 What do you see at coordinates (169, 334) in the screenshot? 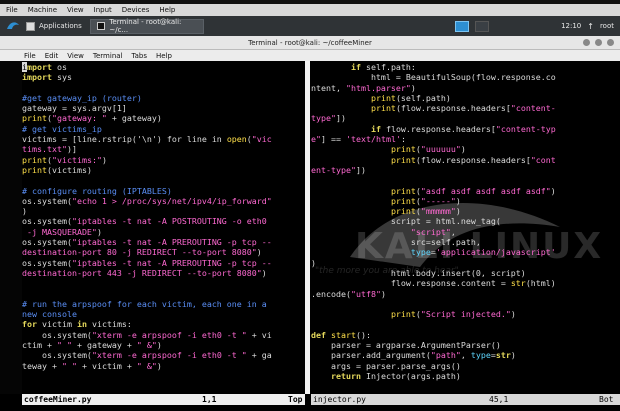
I see `code-token: "xterm -e arpspoof -i eth0 -t "` at bounding box center [169, 334].